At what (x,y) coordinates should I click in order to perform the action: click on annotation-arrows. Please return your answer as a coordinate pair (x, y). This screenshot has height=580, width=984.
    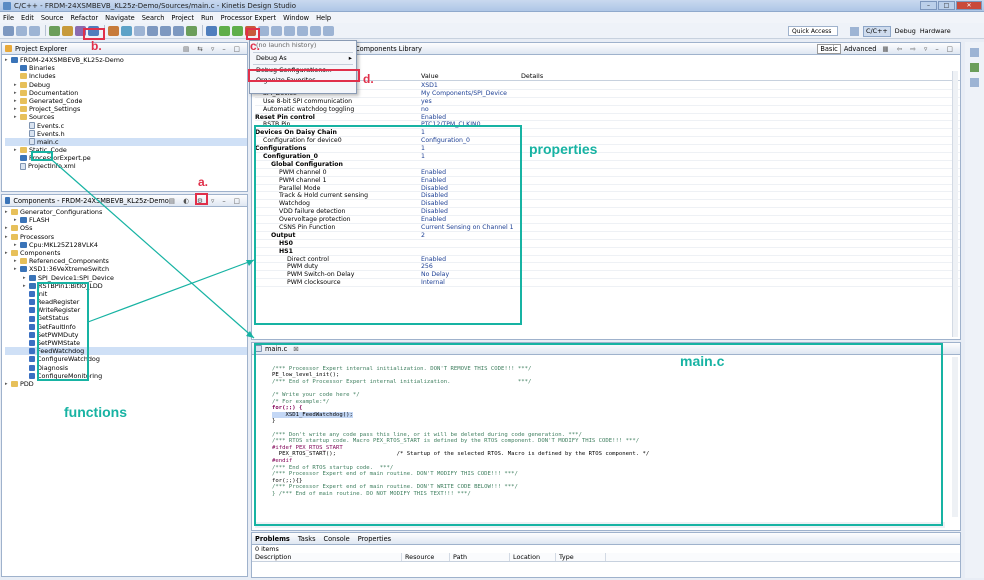
    Looking at the image, I should click on (153, 249).